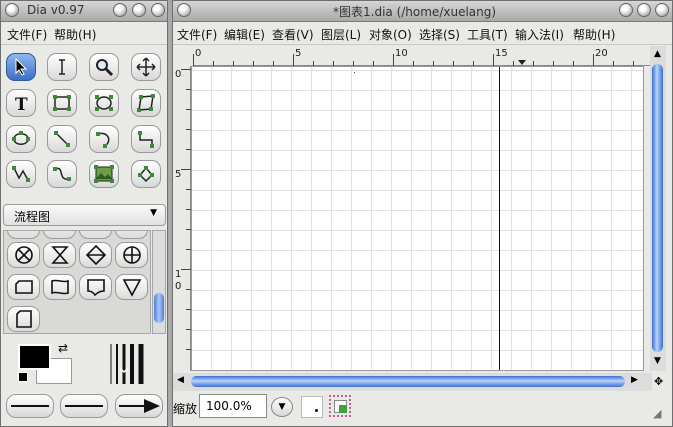 Image resolution: width=673 pixels, height=427 pixels. What do you see at coordinates (84, 11) in the screenshot?
I see `toolbox-titlebar: Dia v0.97` at bounding box center [84, 11].